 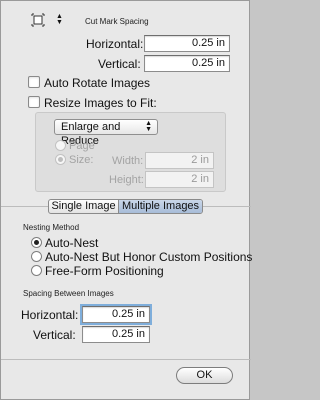 I want to click on cut-horizontal-label: Horizontal:, so click(x=115, y=44).